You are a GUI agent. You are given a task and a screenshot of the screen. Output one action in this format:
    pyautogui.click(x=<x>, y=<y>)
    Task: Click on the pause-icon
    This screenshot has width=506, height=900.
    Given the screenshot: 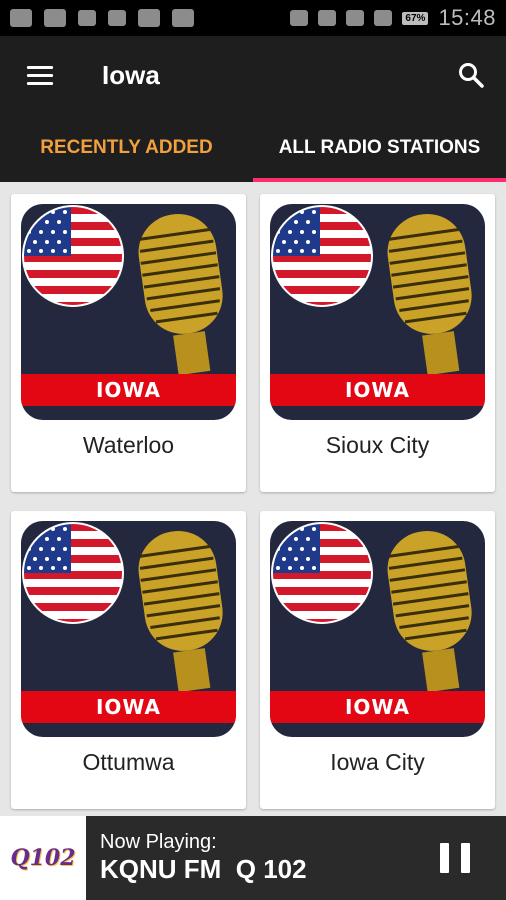 What is the action you would take?
    pyautogui.click(x=444, y=858)
    